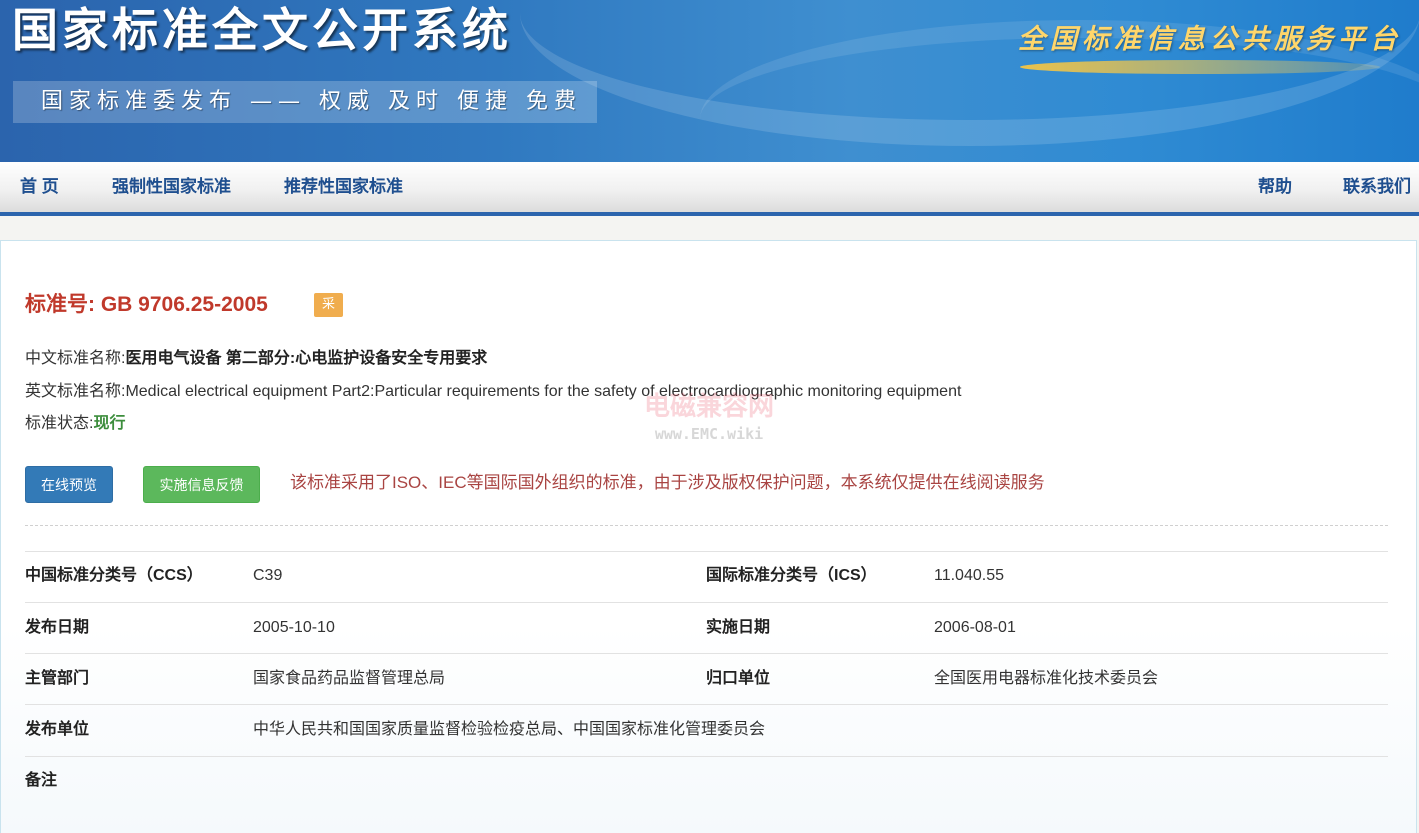  Describe the element at coordinates (39, 187) in the screenshot. I see `nav-home: 首 页` at that location.